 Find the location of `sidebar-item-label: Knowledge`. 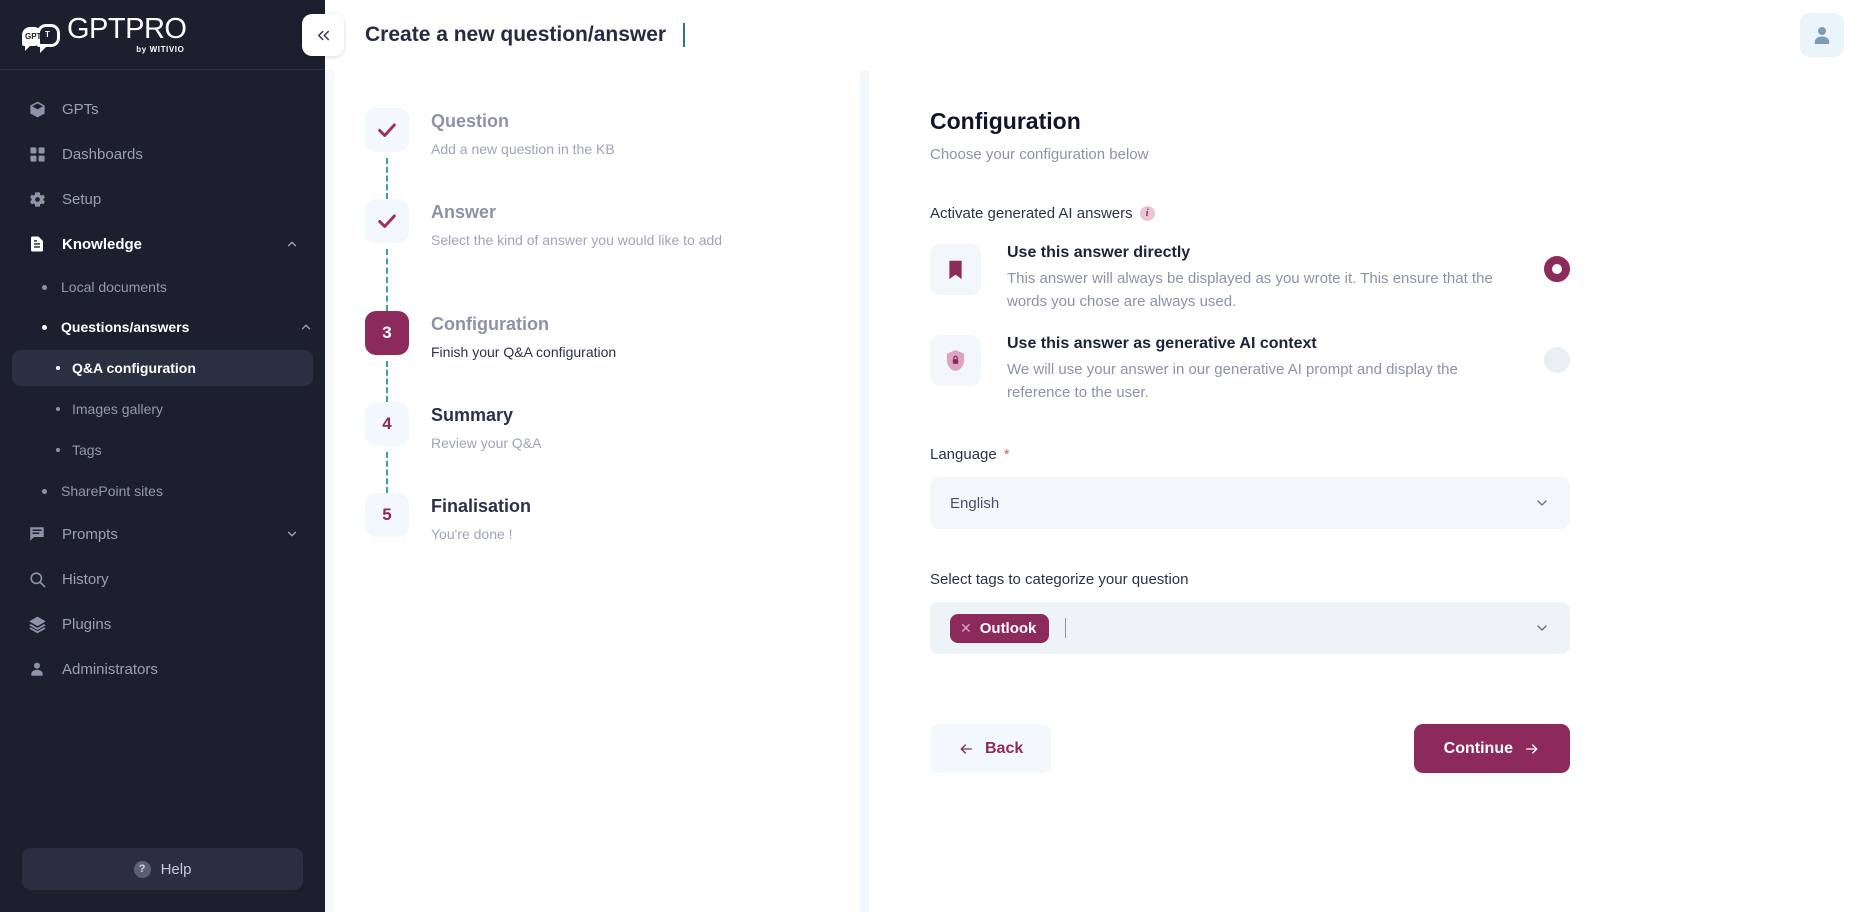

sidebar-item-label: Knowledge is located at coordinates (102, 244).